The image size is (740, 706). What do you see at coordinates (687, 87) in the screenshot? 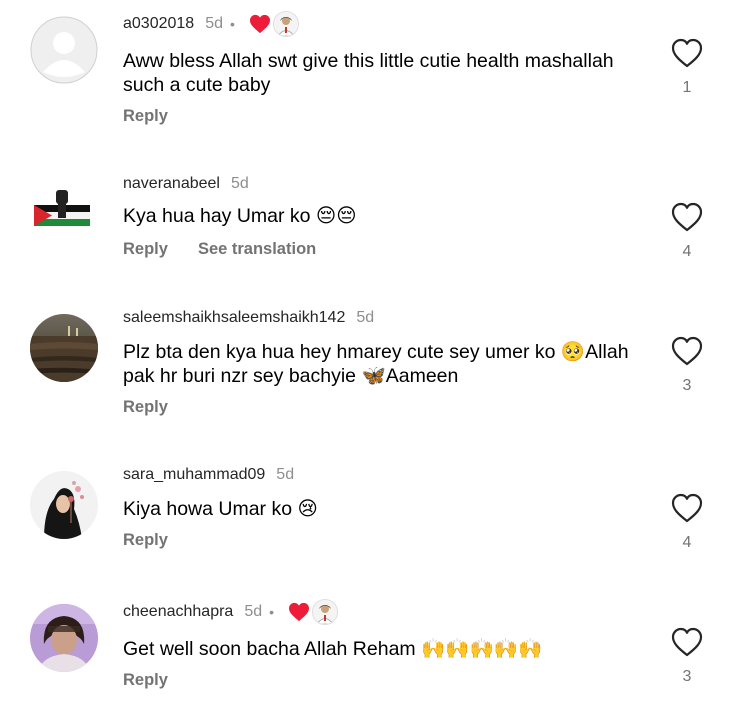
I see `like-count: 1` at bounding box center [687, 87].